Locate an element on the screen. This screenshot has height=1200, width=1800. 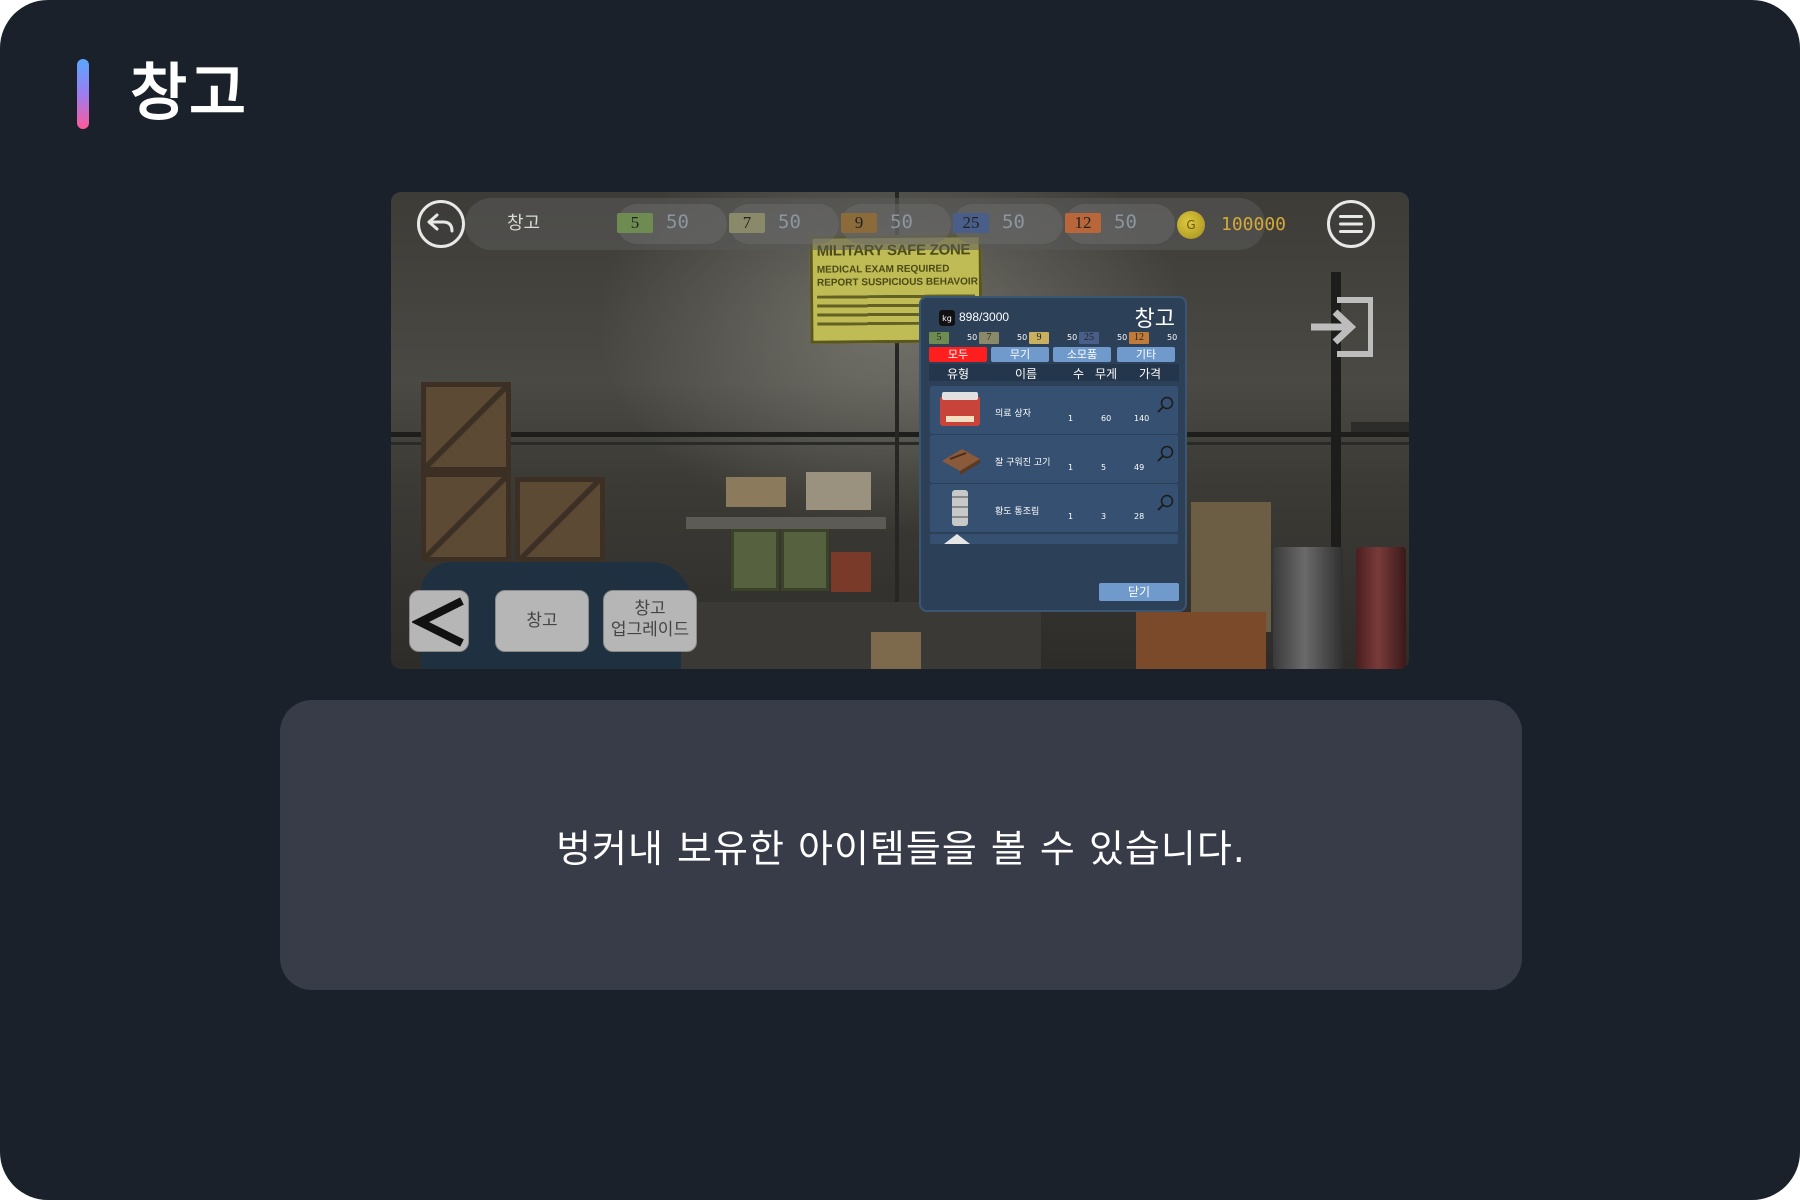
medical-box-icon is located at coordinates (960, 409).